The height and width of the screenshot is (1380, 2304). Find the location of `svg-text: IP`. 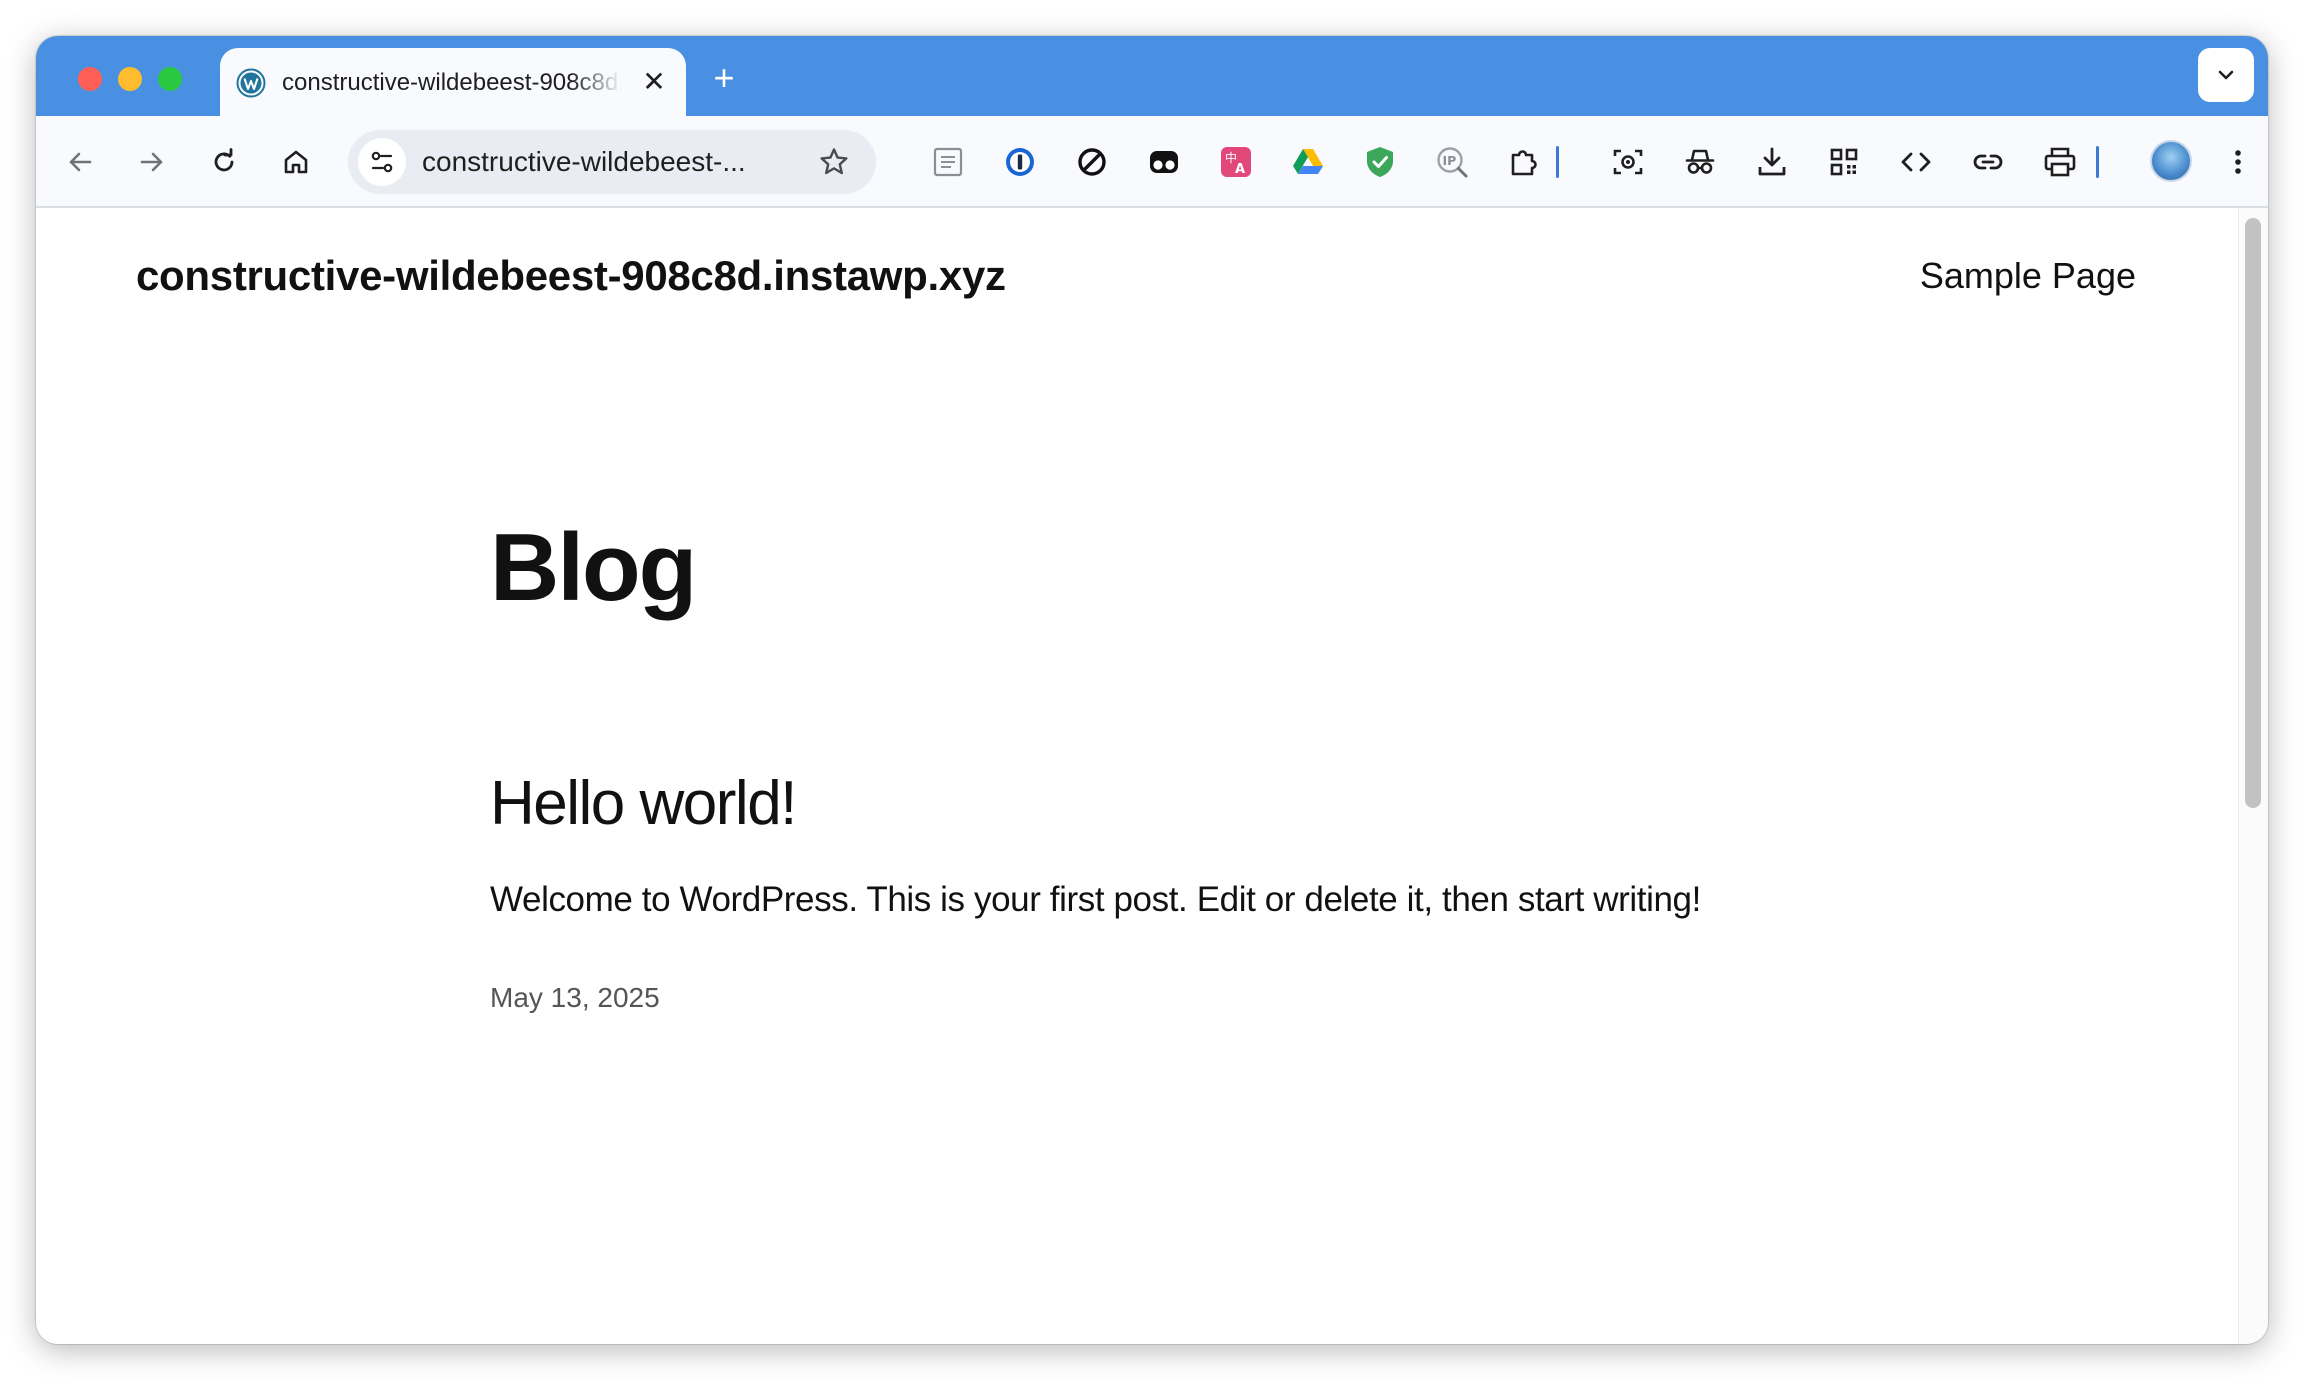

svg-text: IP is located at coordinates (1450, 160).